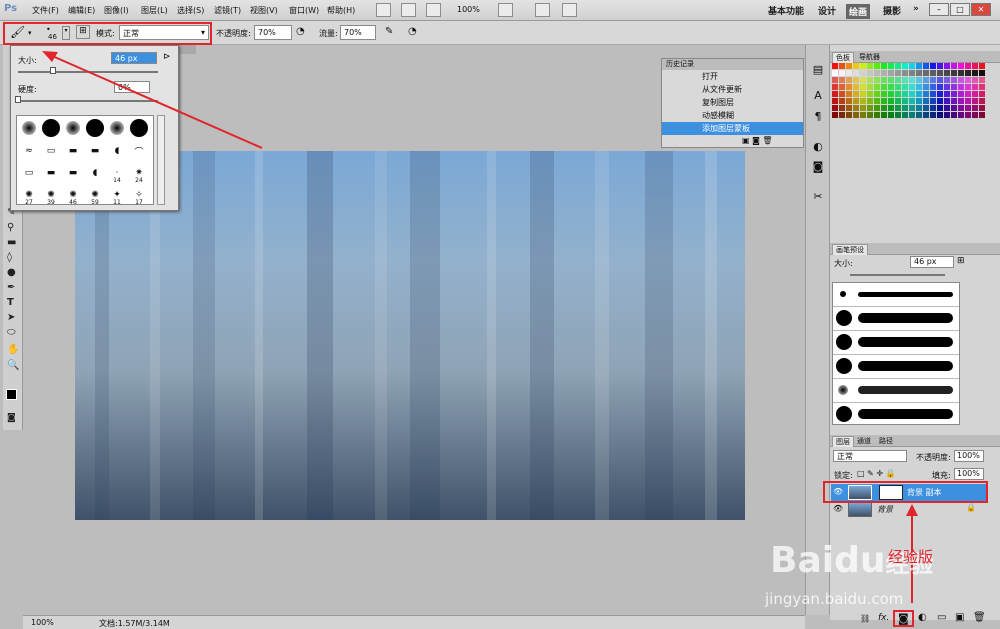  I want to click on arrow-line-options, so click(156, 101).